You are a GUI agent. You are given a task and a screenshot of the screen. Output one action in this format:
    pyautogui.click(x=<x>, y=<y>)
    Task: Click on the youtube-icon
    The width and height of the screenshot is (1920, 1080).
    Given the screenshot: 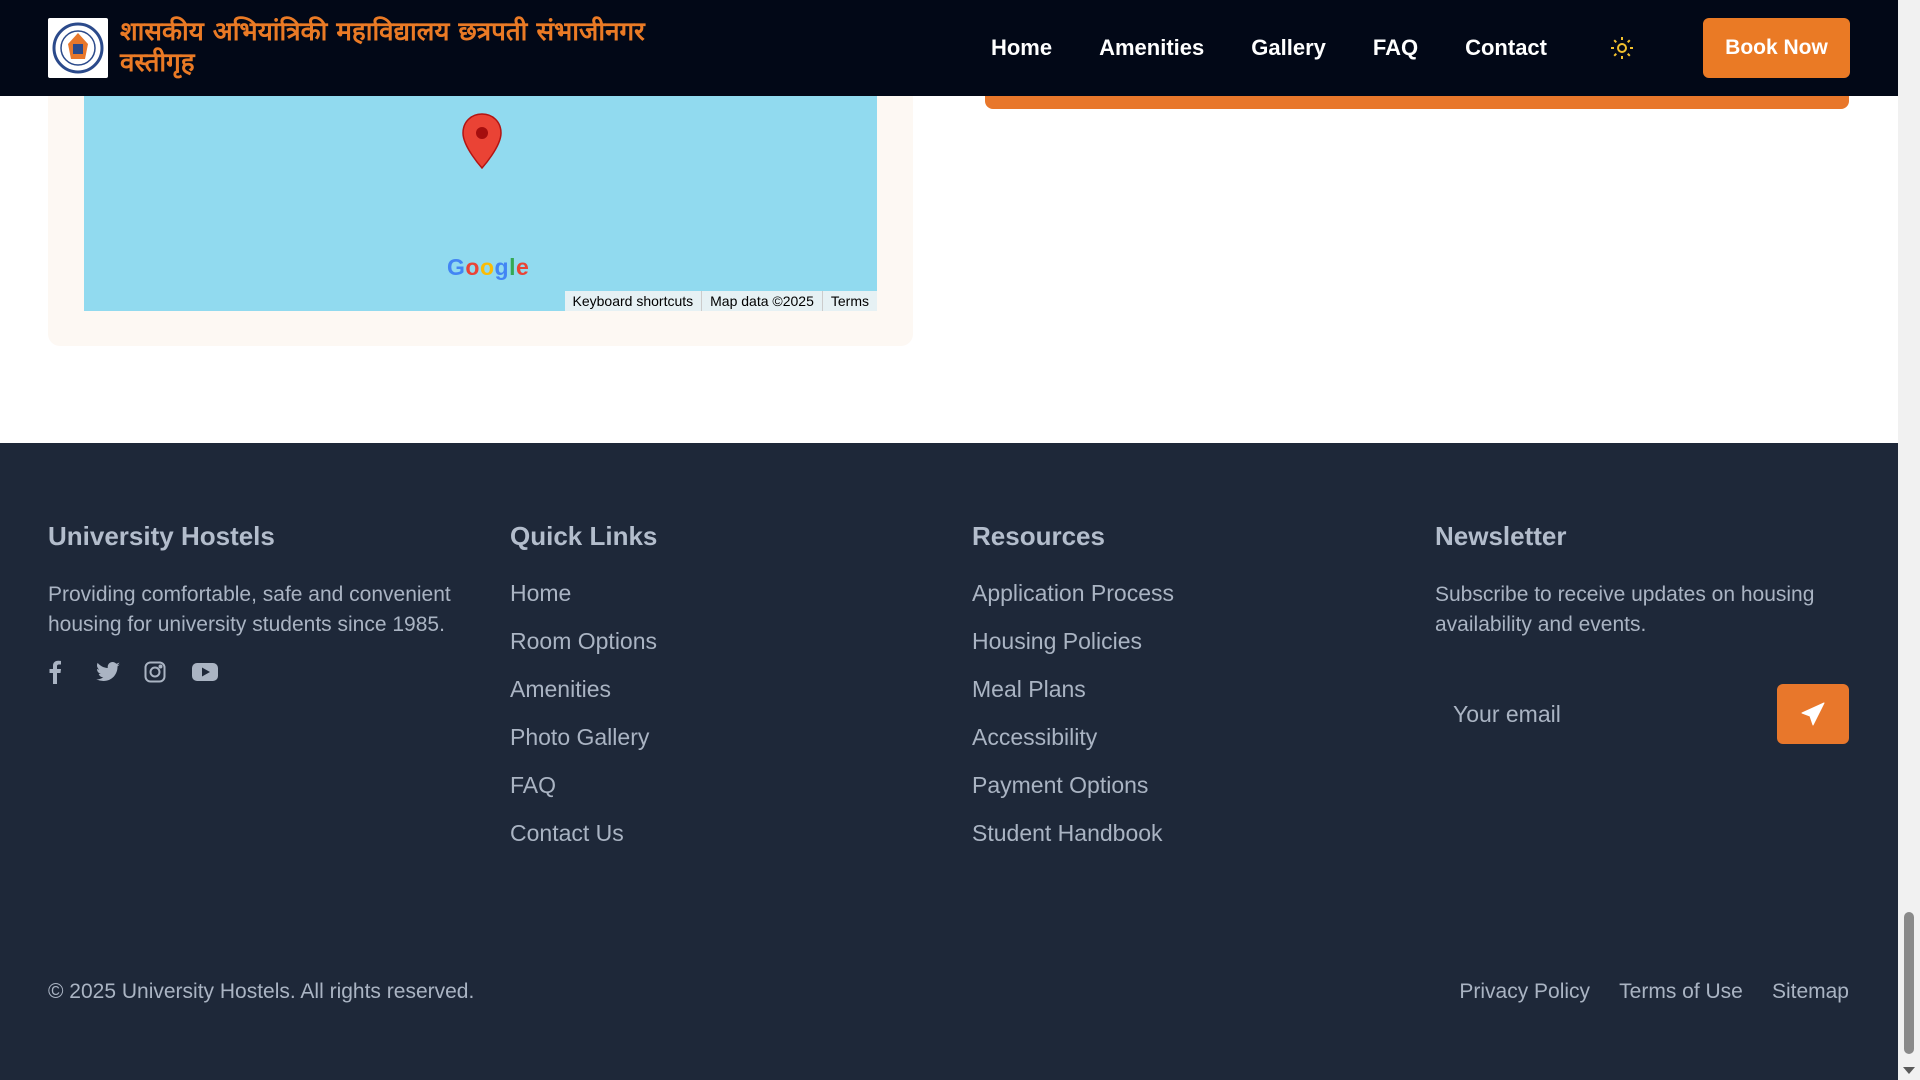 What is the action you would take?
    pyautogui.click(x=216, y=672)
    